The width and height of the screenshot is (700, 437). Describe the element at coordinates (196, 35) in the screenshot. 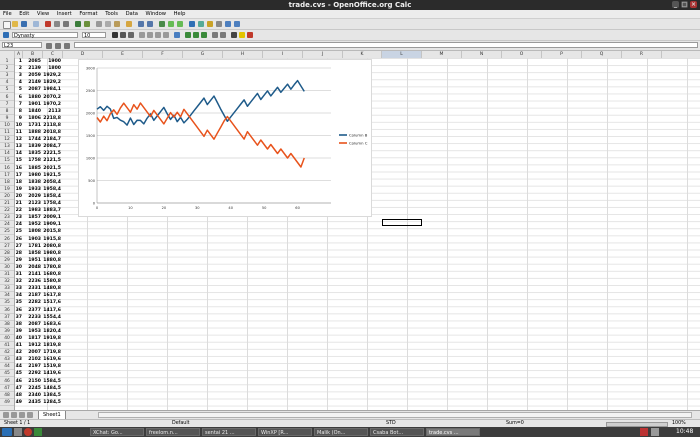

I see `percent-icon` at that location.